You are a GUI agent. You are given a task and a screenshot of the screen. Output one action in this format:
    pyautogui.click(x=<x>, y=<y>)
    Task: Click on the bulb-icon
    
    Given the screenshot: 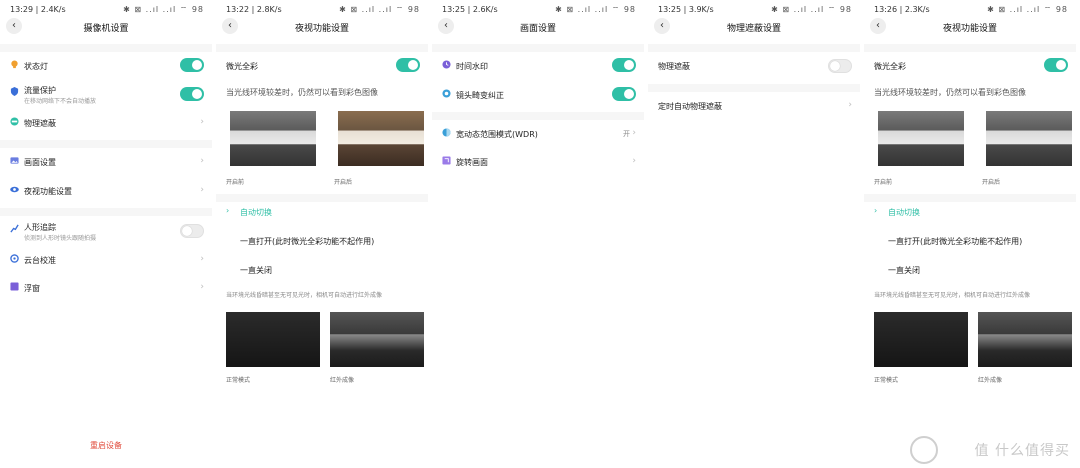 What is the action you would take?
    pyautogui.click(x=14, y=64)
    